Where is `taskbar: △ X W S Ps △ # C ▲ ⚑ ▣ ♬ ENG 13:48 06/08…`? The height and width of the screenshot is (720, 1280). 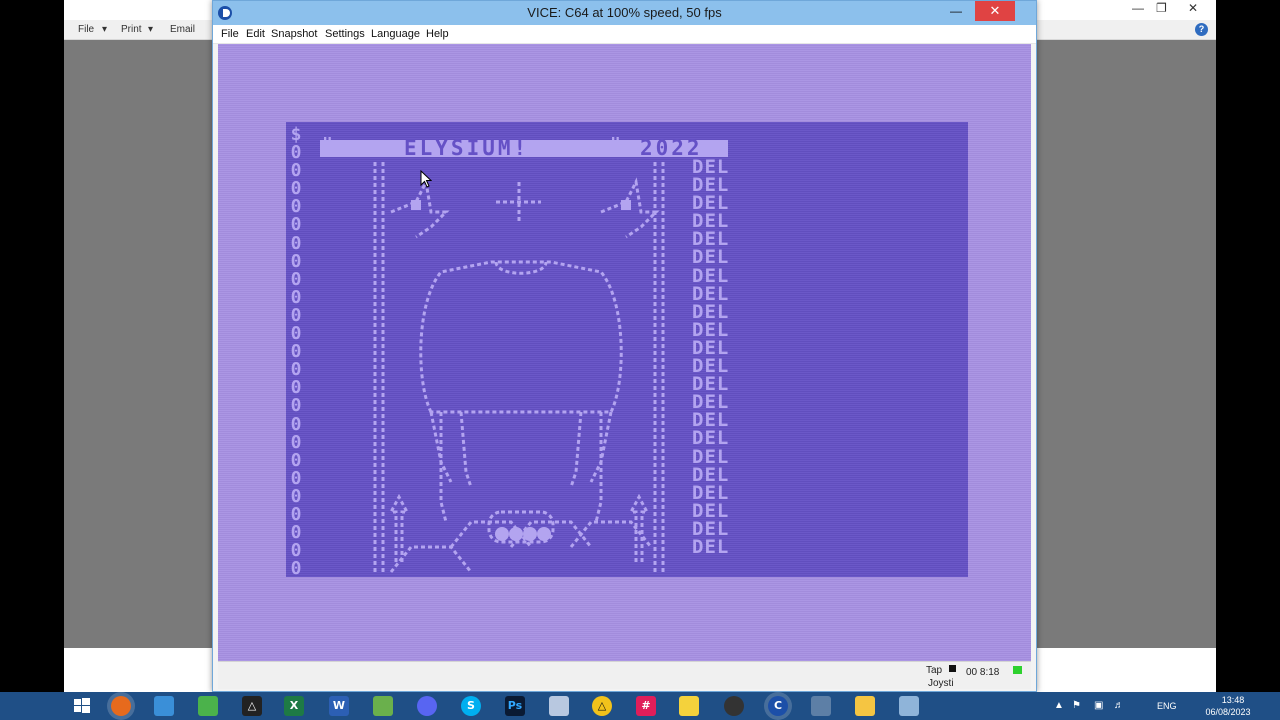 taskbar: △ X W S Ps △ # C ▲ ⚑ ▣ ♬ ENG 13:48 06/08… is located at coordinates (640, 706).